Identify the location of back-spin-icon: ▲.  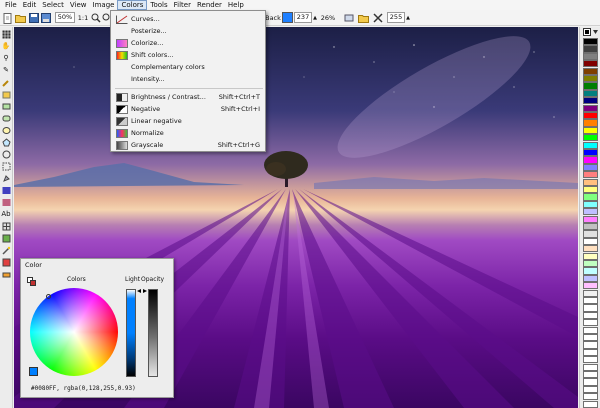
(315, 18).